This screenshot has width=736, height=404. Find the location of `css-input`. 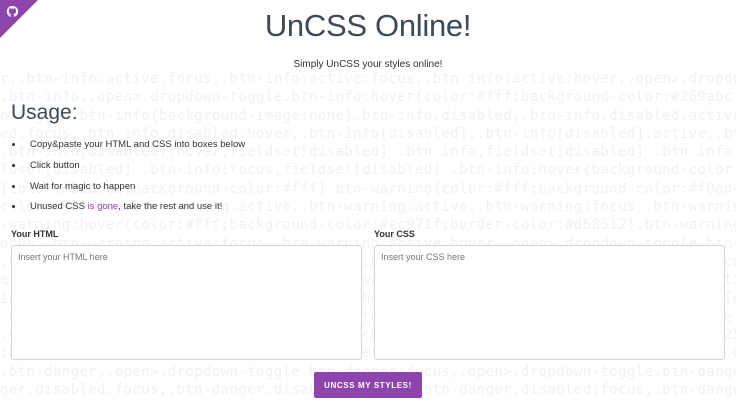

css-input is located at coordinates (549, 302).